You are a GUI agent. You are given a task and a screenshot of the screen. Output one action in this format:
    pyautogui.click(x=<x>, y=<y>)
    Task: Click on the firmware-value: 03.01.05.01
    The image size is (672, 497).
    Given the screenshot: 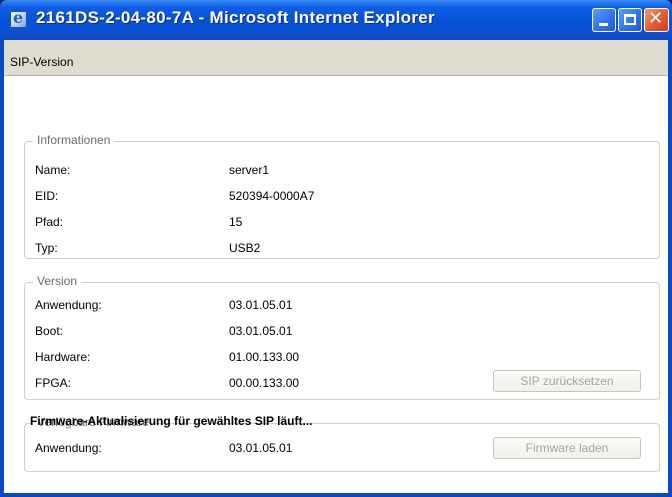 What is the action you would take?
    pyautogui.click(x=261, y=448)
    